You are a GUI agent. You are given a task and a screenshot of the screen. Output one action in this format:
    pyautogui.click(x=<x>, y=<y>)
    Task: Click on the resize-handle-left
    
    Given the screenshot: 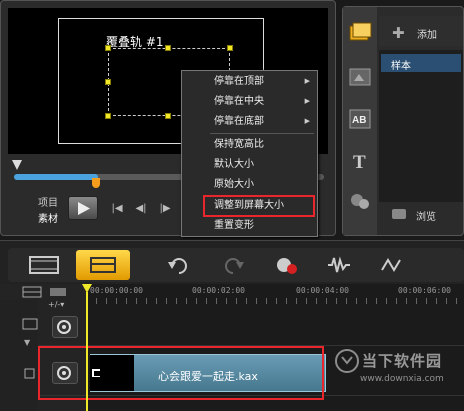 What is the action you would take?
    pyautogui.click(x=108, y=82)
    